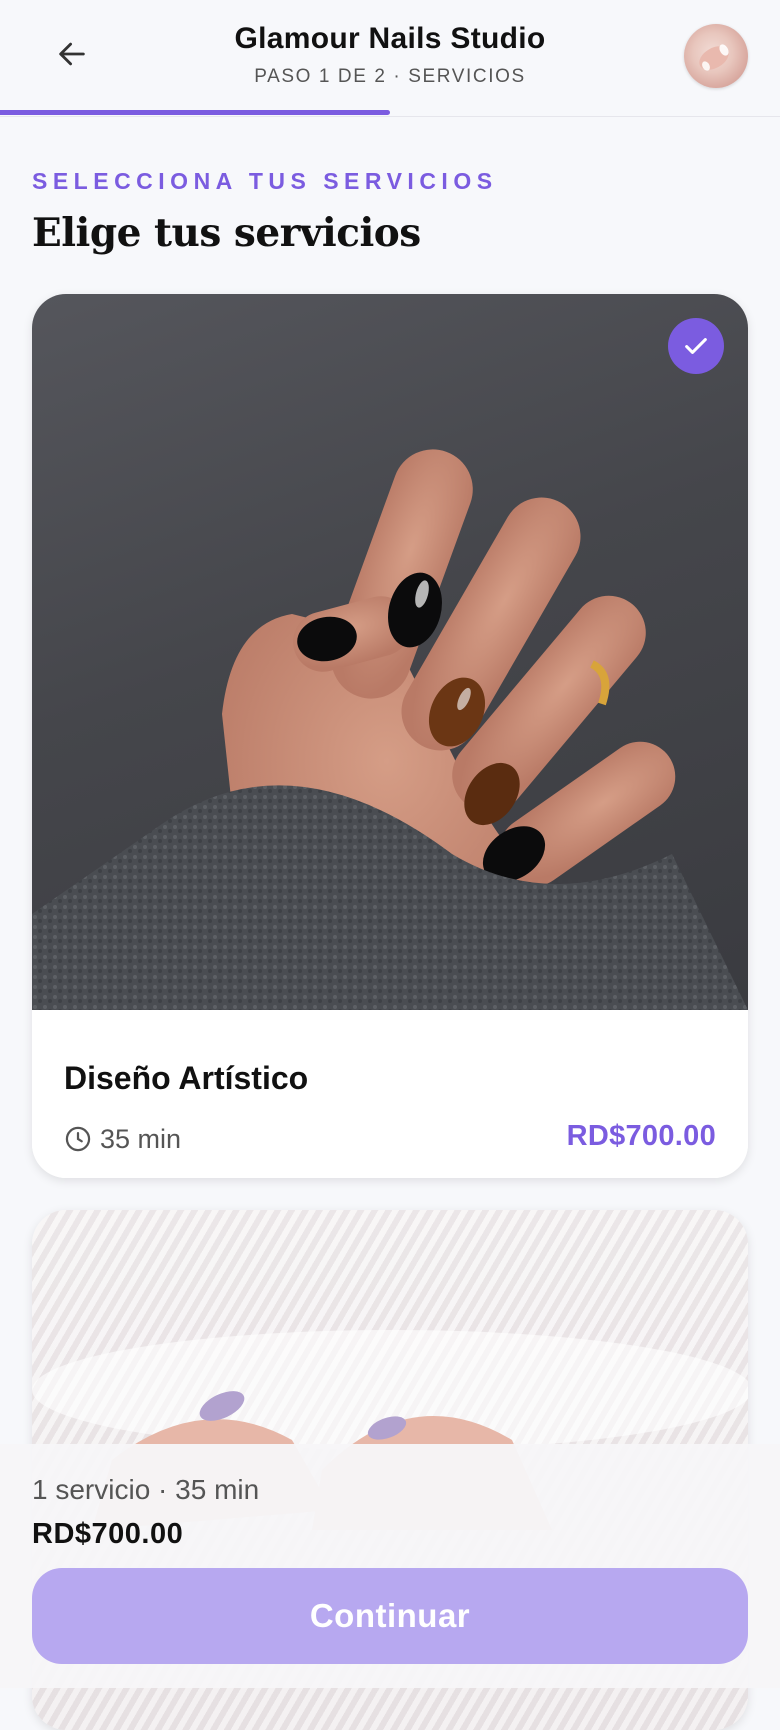 The height and width of the screenshot is (1730, 780). Describe the element at coordinates (226, 233) in the screenshot. I see `section-heading: Elige tus servicios` at that location.